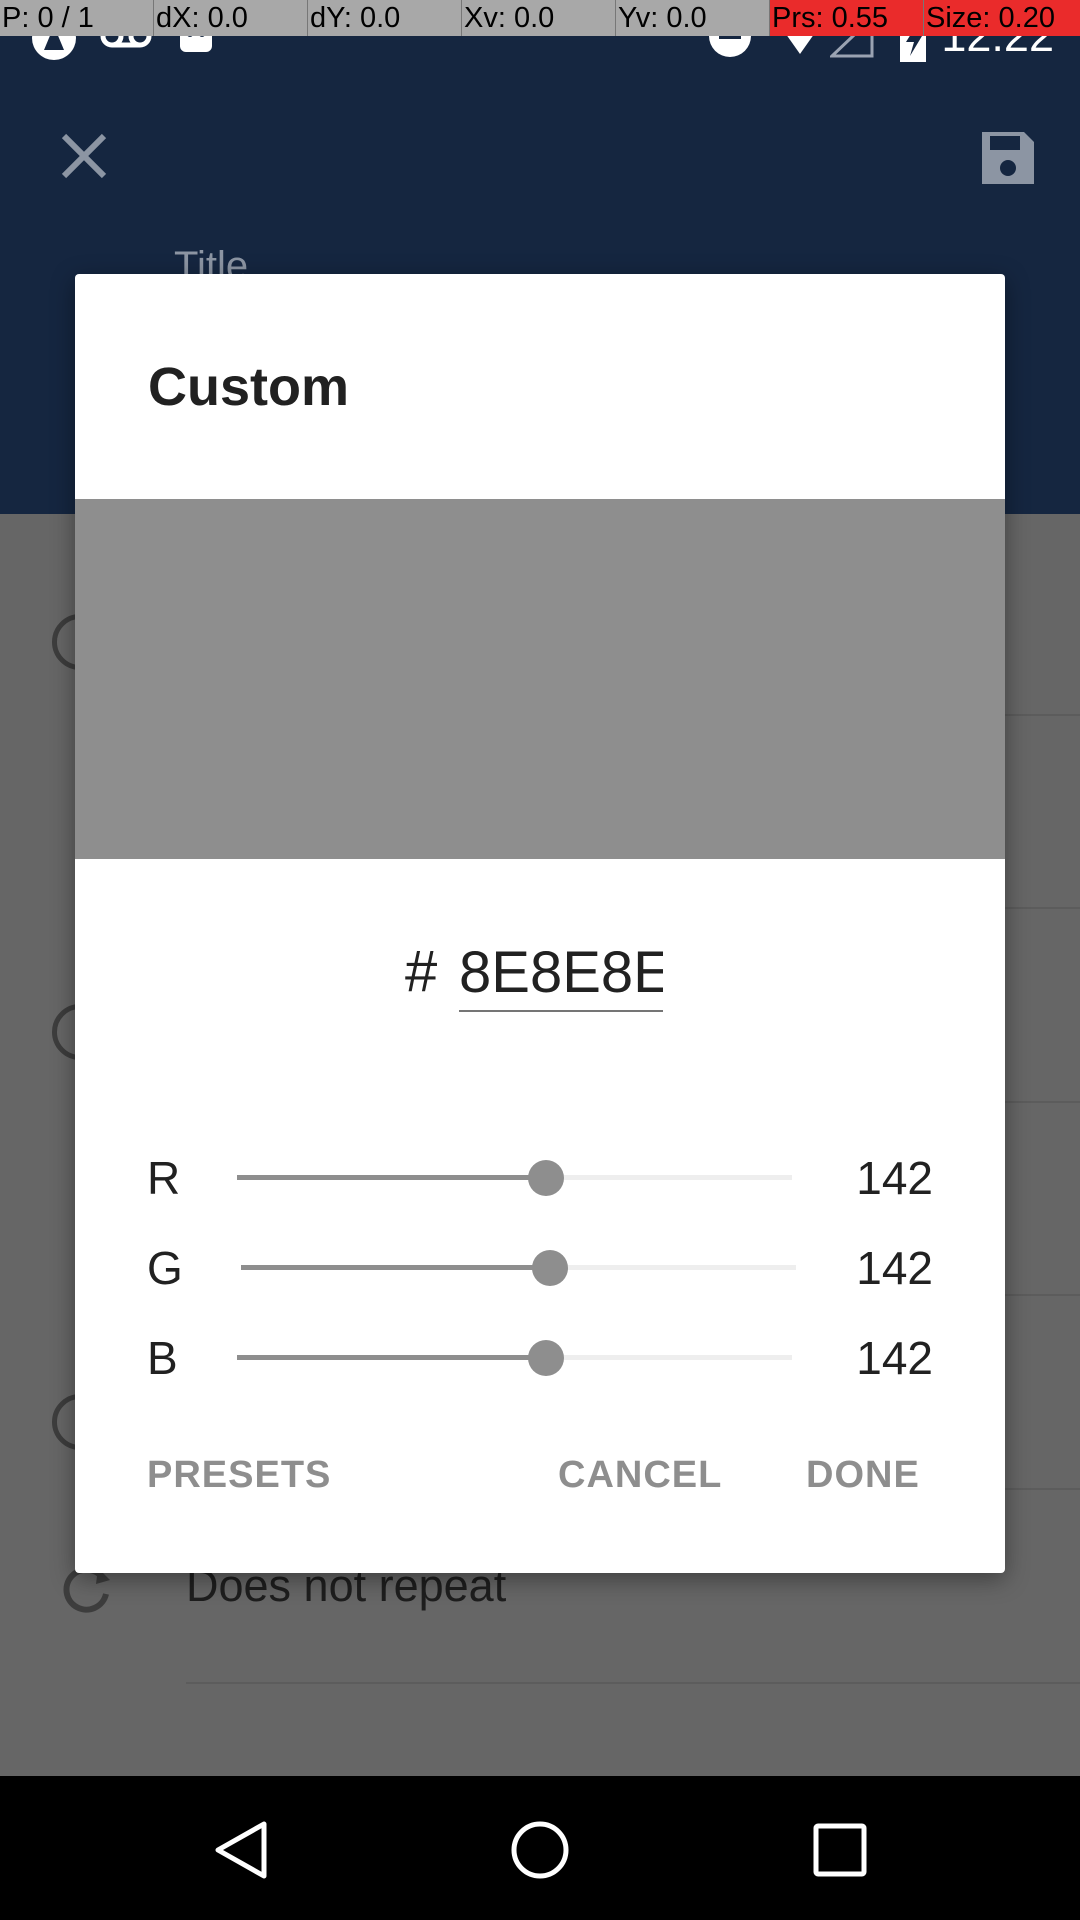 This screenshot has height=1920, width=1080. What do you see at coordinates (692, 18) in the screenshot?
I see `pointer-yv: Yv: 0.0` at bounding box center [692, 18].